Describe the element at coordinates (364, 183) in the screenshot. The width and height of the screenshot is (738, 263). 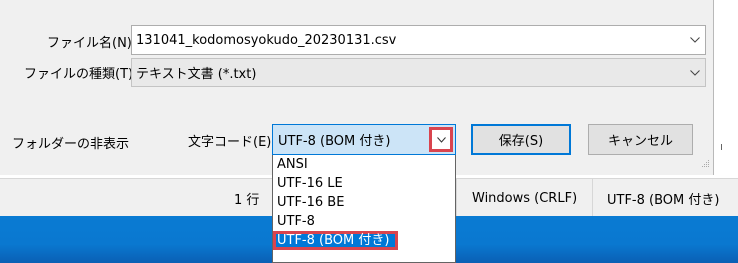
I see `encoding-option-utf16le: UTF-16 LE` at that location.